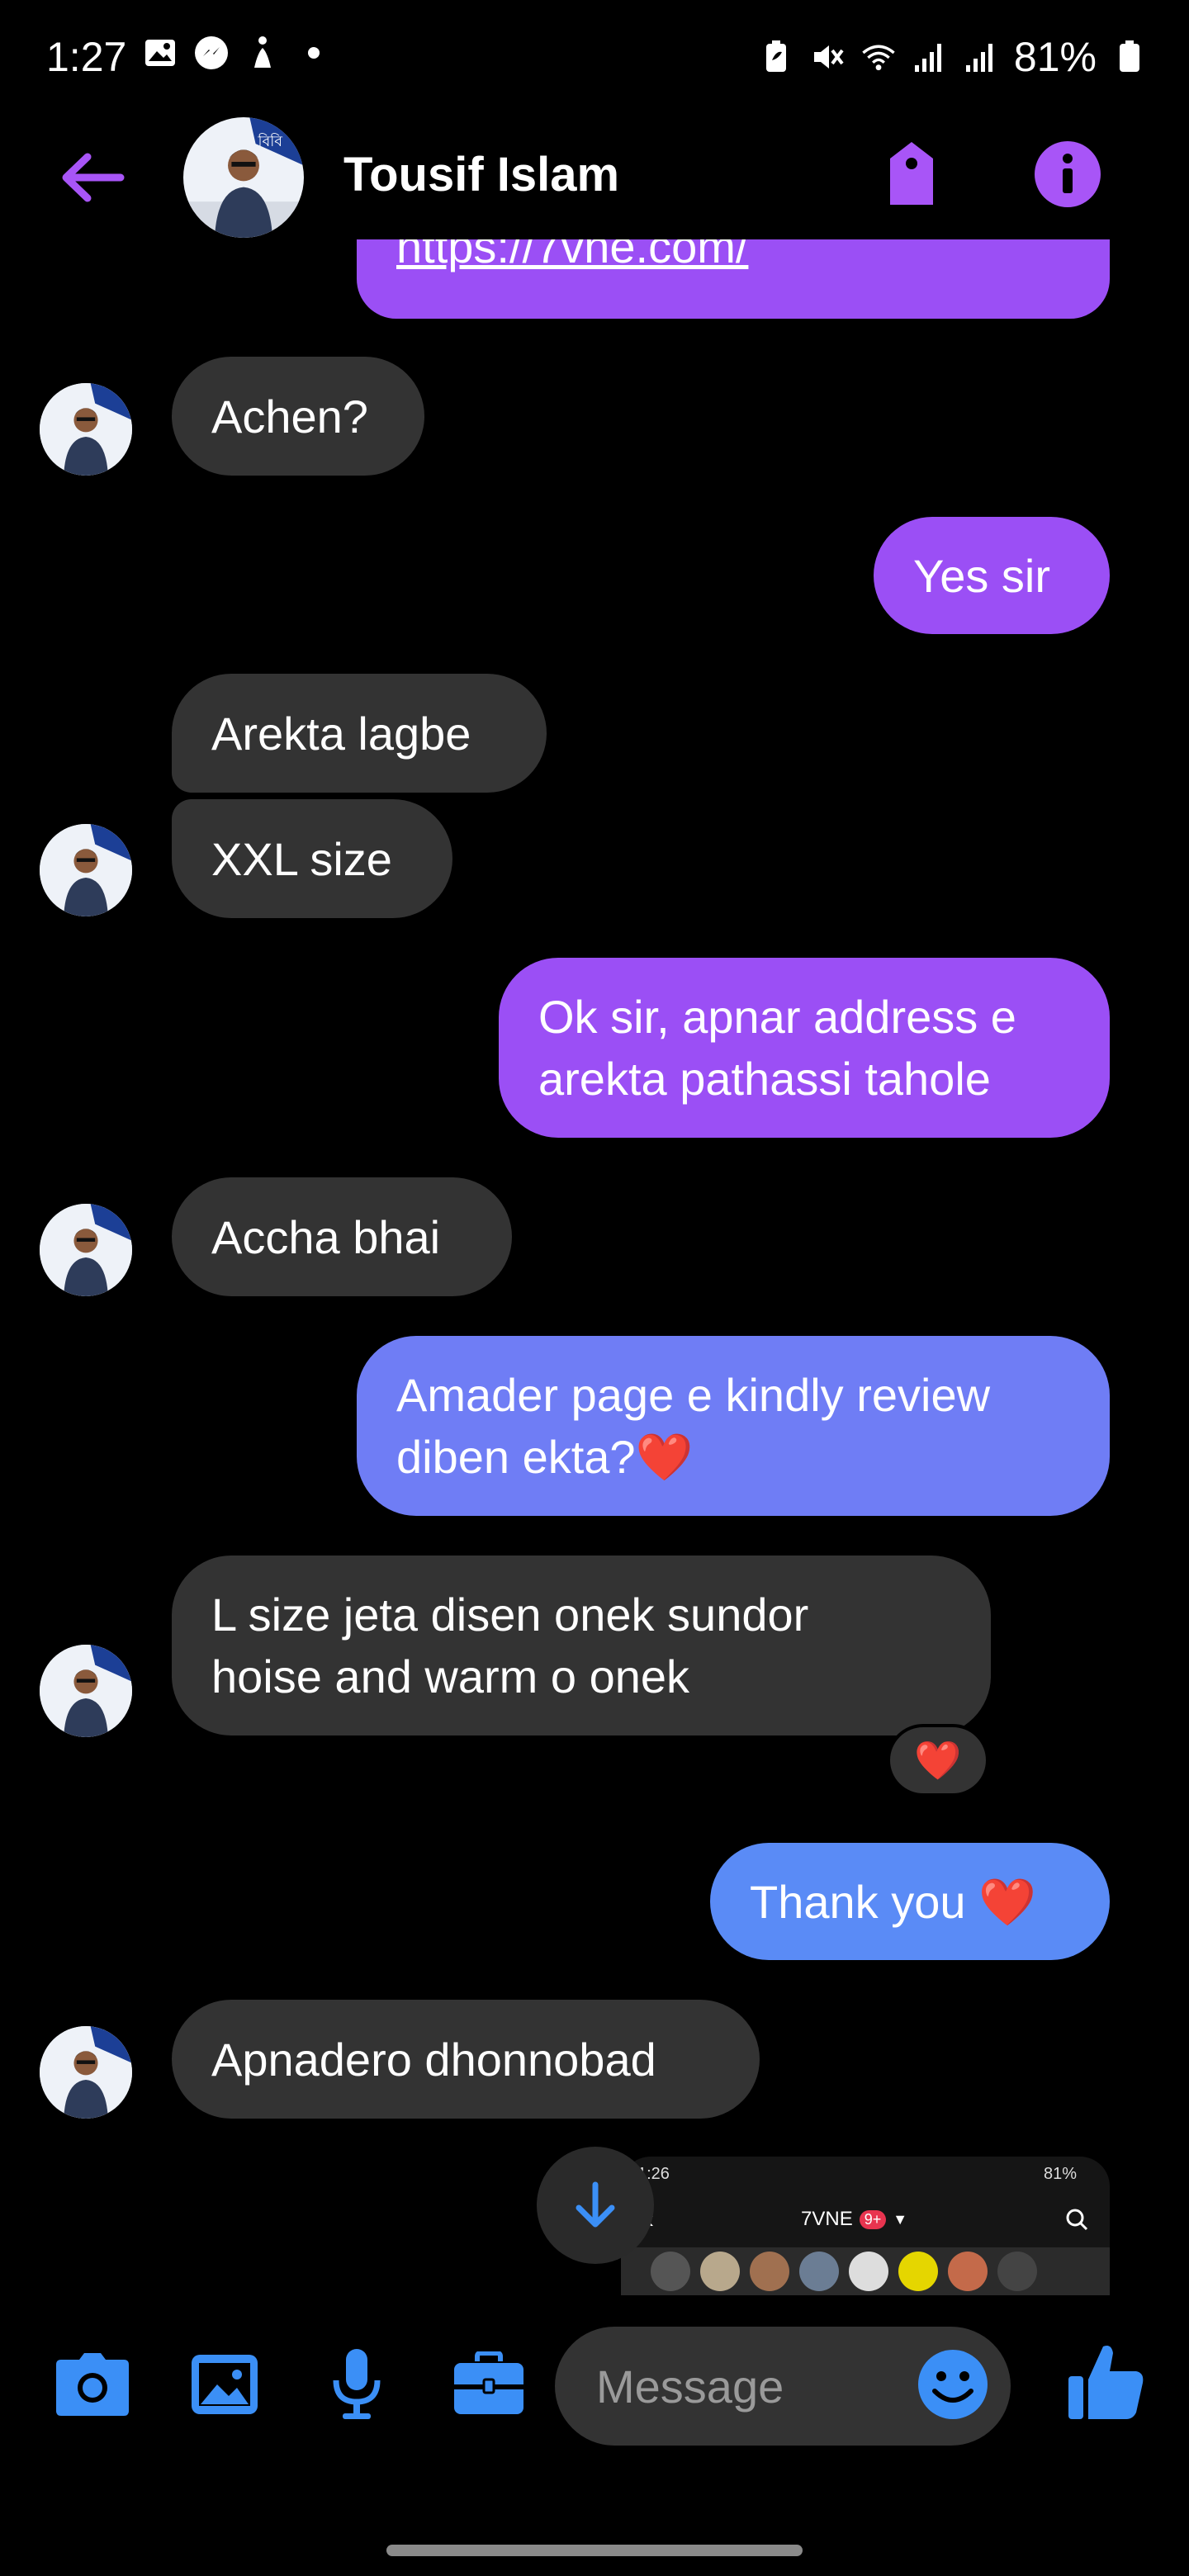 The image size is (1189, 2576). What do you see at coordinates (433, 2059) in the screenshot?
I see `message-text: Apnadero dhonnobad` at bounding box center [433, 2059].